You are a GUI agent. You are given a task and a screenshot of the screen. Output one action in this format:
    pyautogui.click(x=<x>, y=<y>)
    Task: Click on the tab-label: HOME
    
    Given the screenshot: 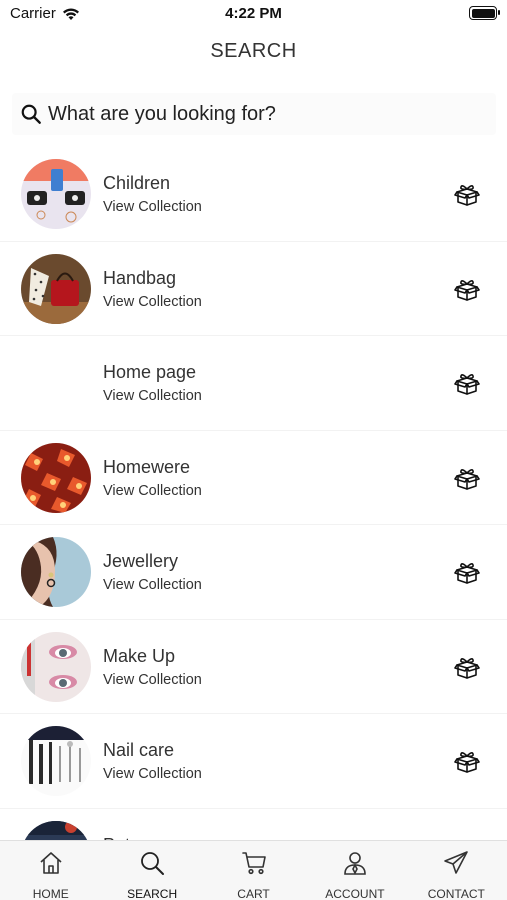 What is the action you would take?
    pyautogui.click(x=50, y=893)
    